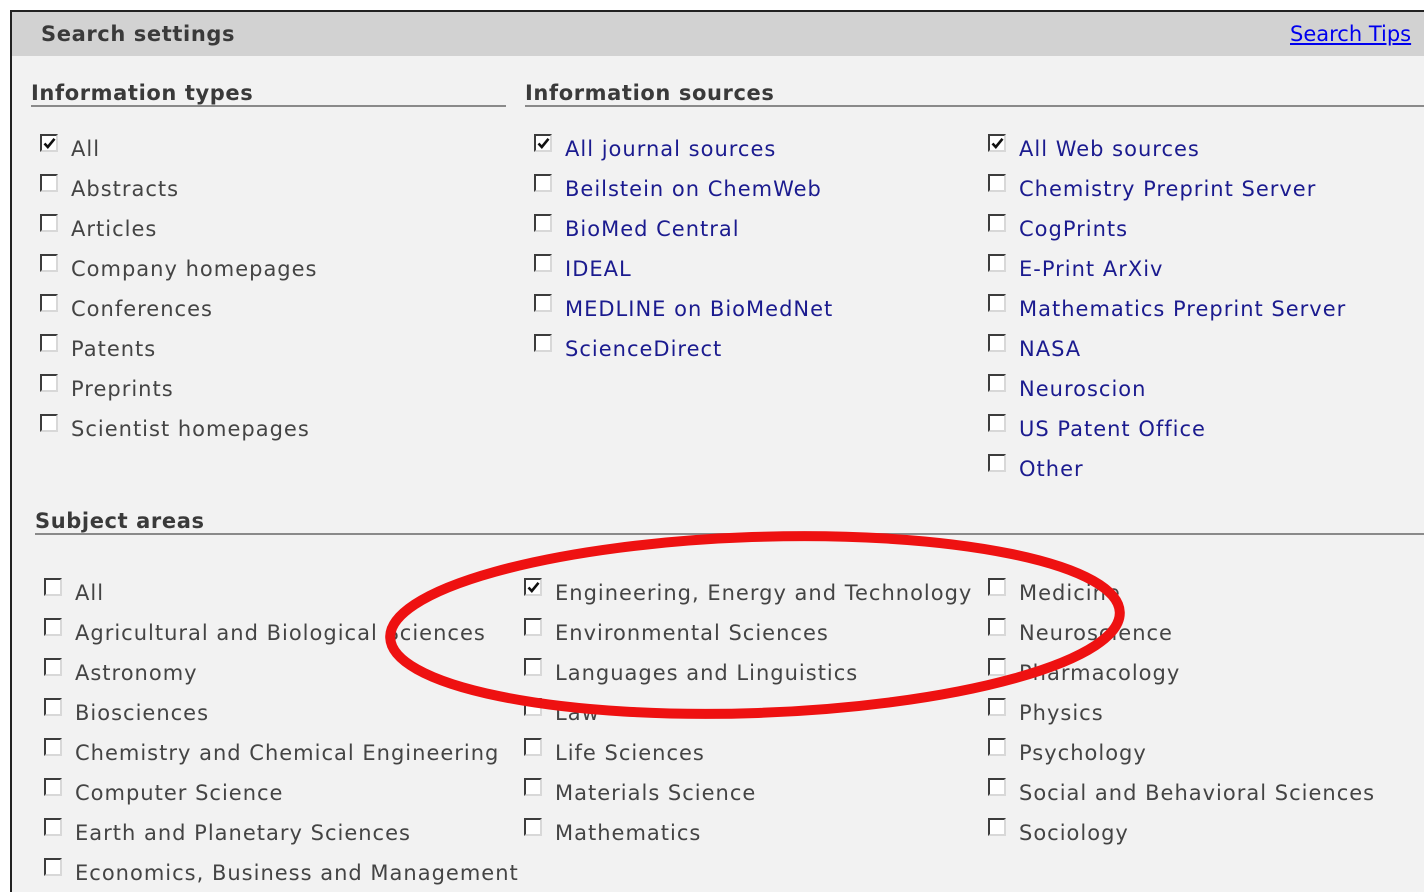  What do you see at coordinates (1183, 309) in the screenshot?
I see `web-source-label: Mathematics Preprint Server` at bounding box center [1183, 309].